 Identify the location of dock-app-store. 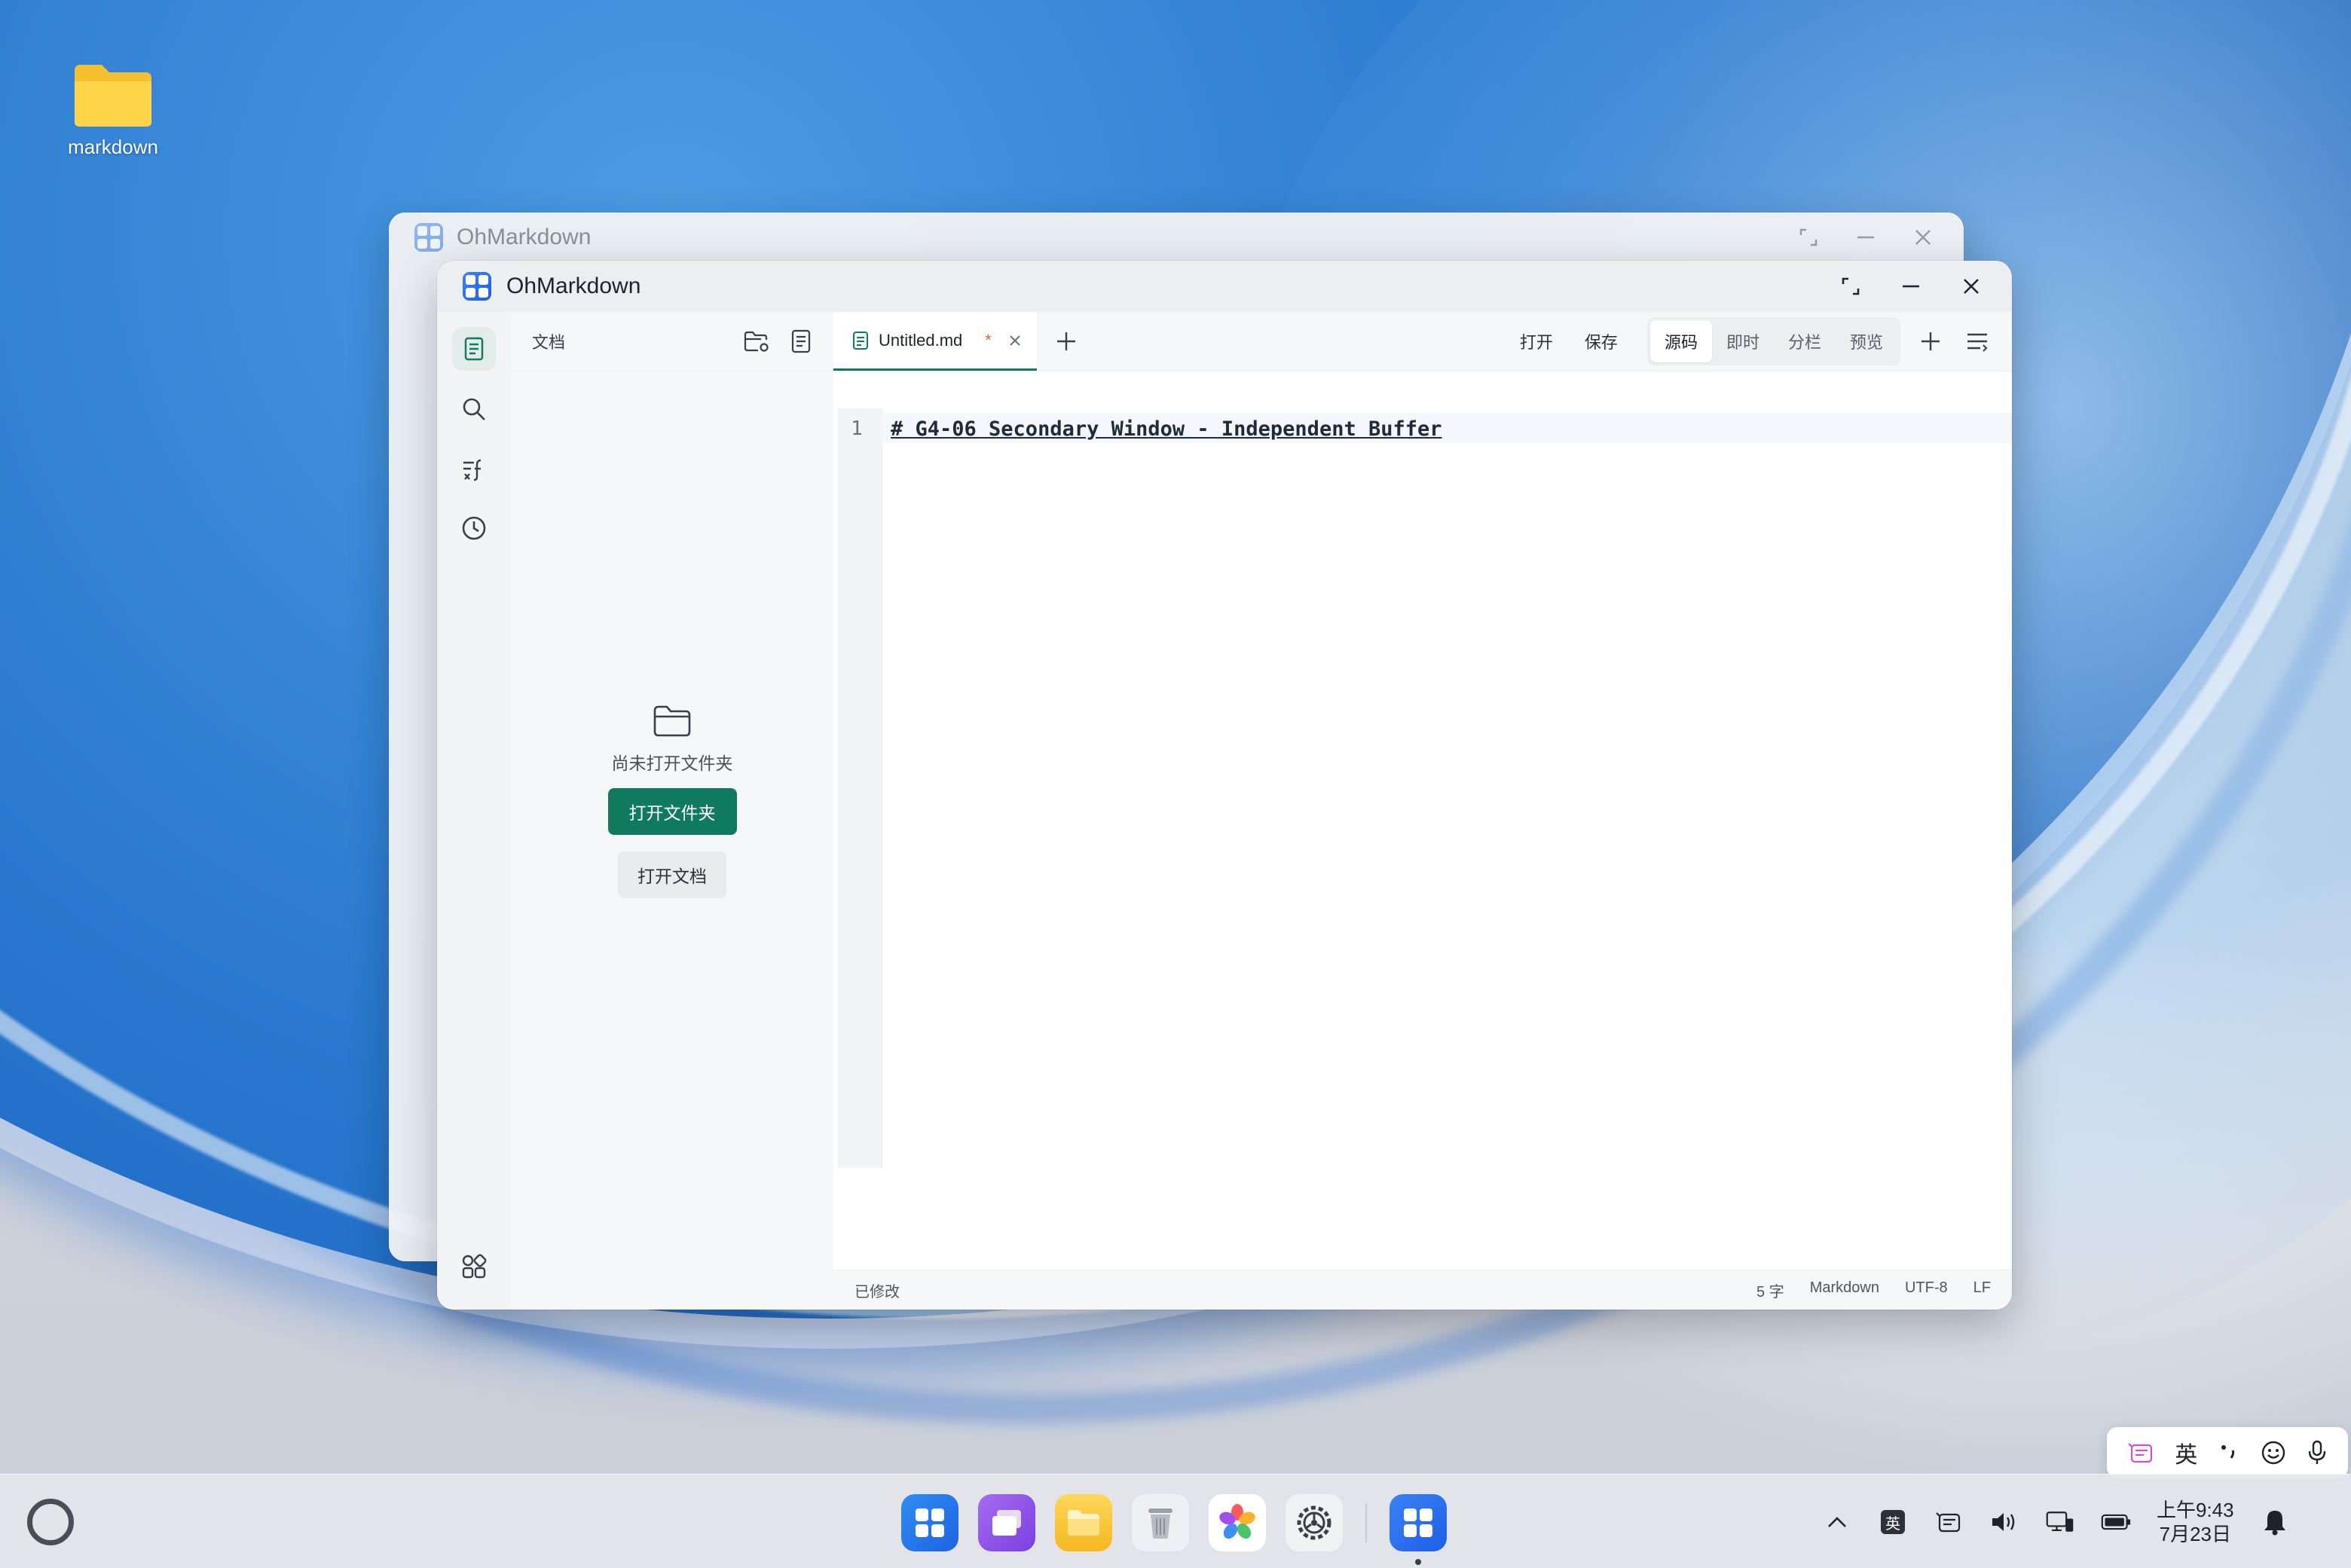
(929, 1522).